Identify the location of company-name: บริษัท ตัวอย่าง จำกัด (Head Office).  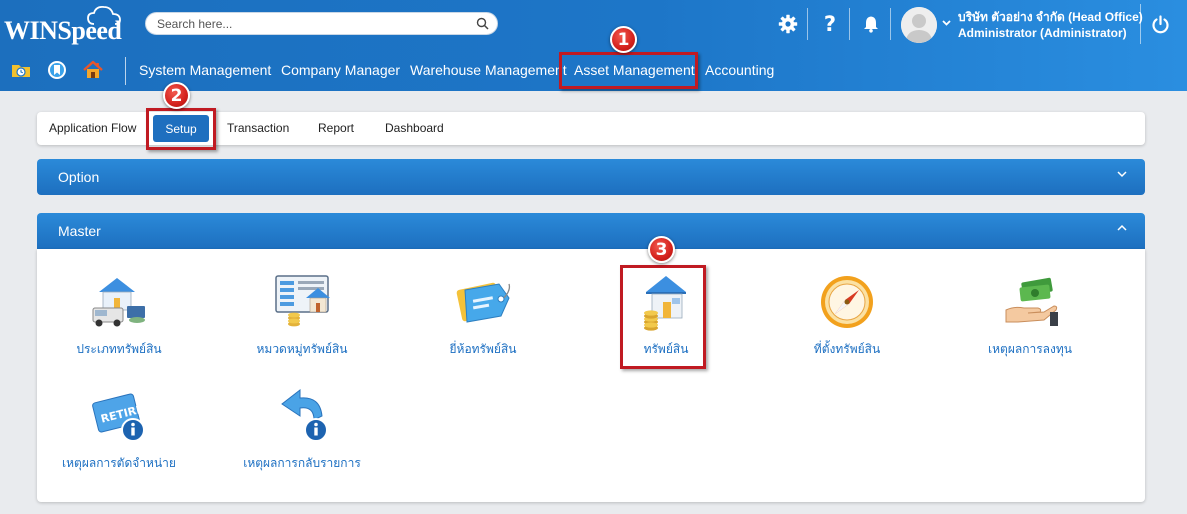
(1050, 17).